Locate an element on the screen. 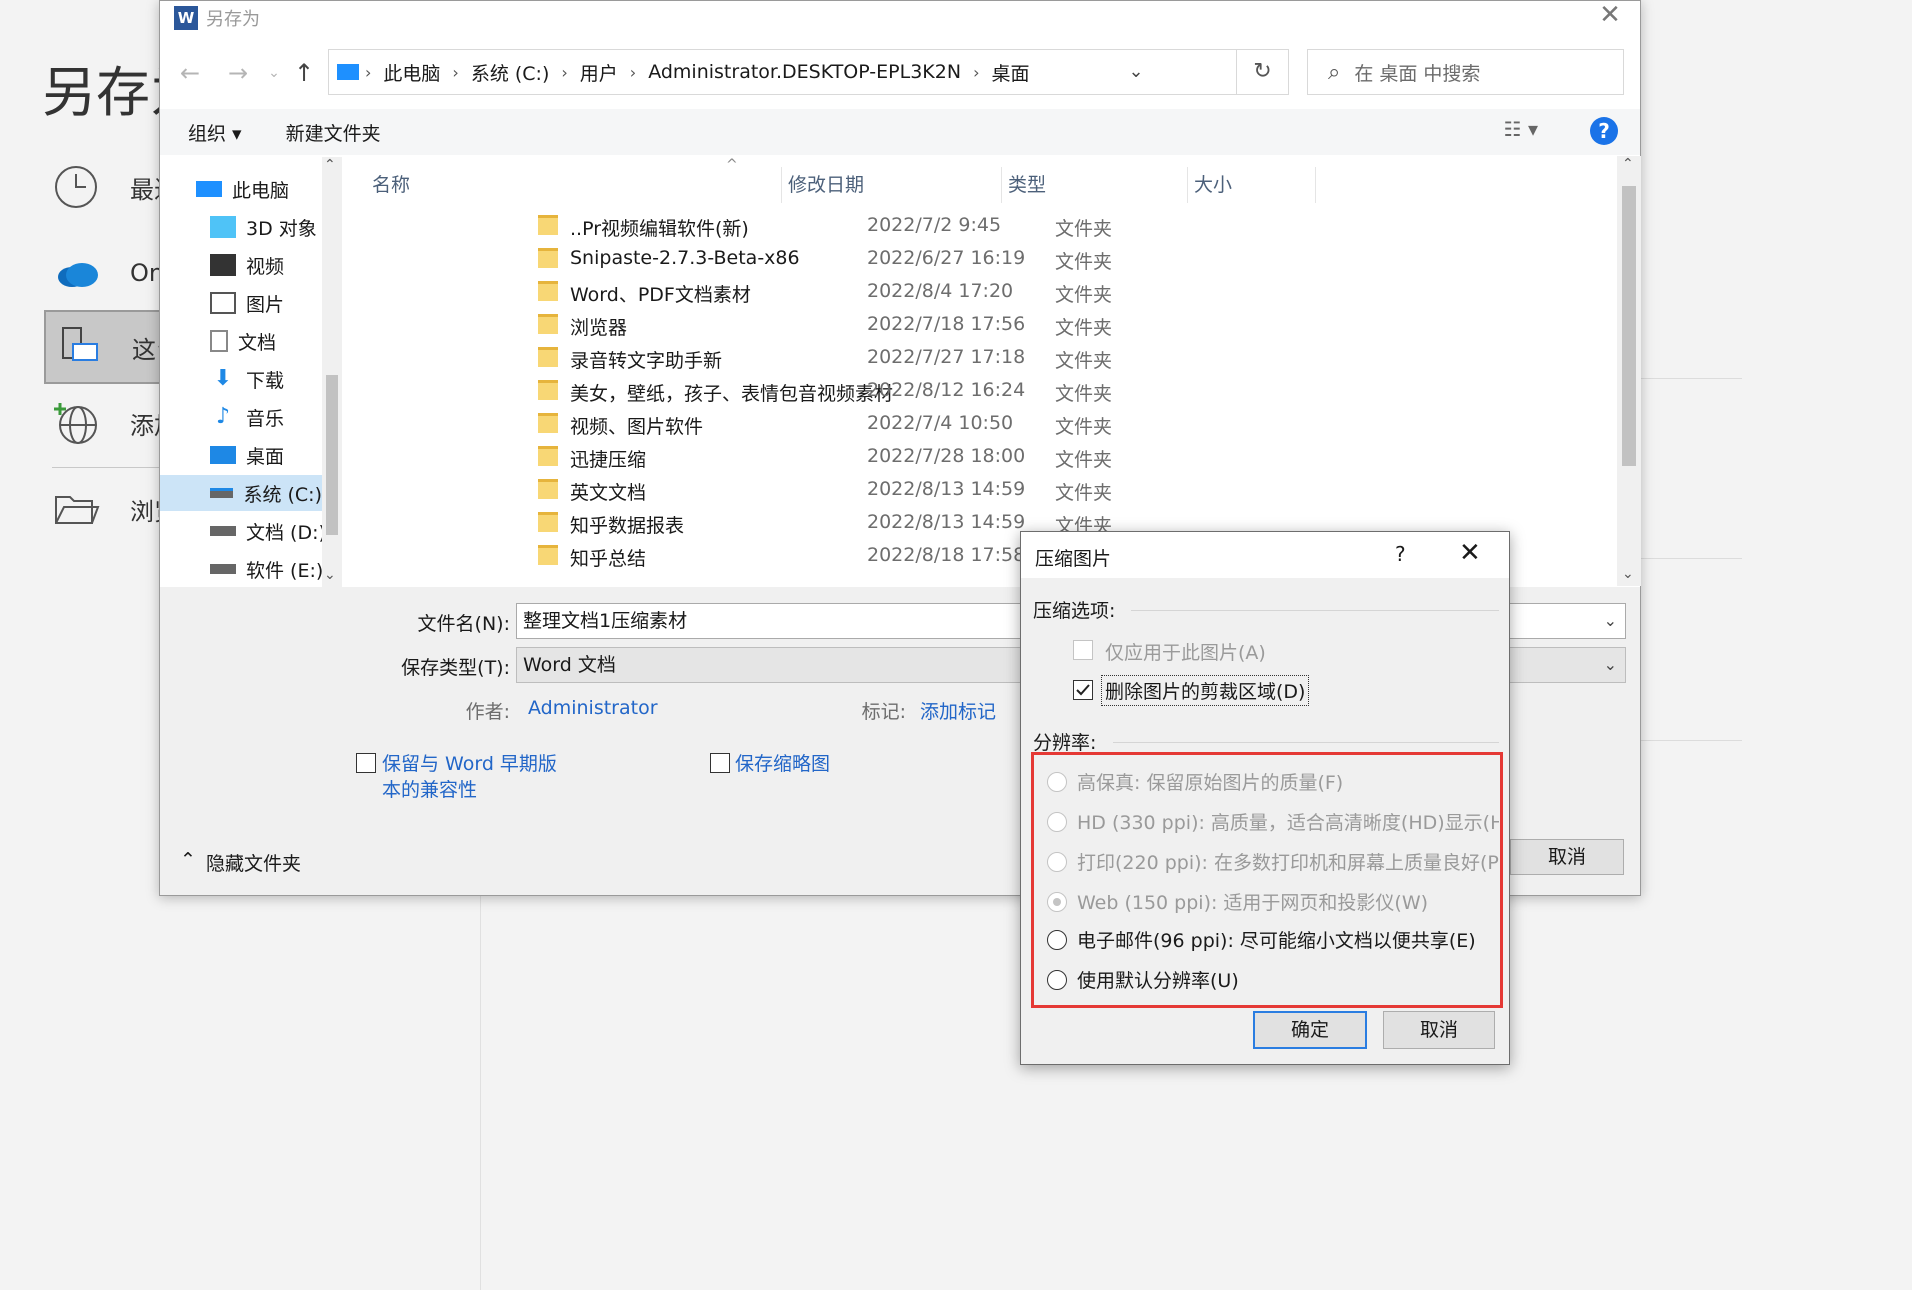 The width and height of the screenshot is (1912, 1290). file-row: Word、PDF文档素材 2022/8/4 17:20 文件夹 is located at coordinates (1068, 291).